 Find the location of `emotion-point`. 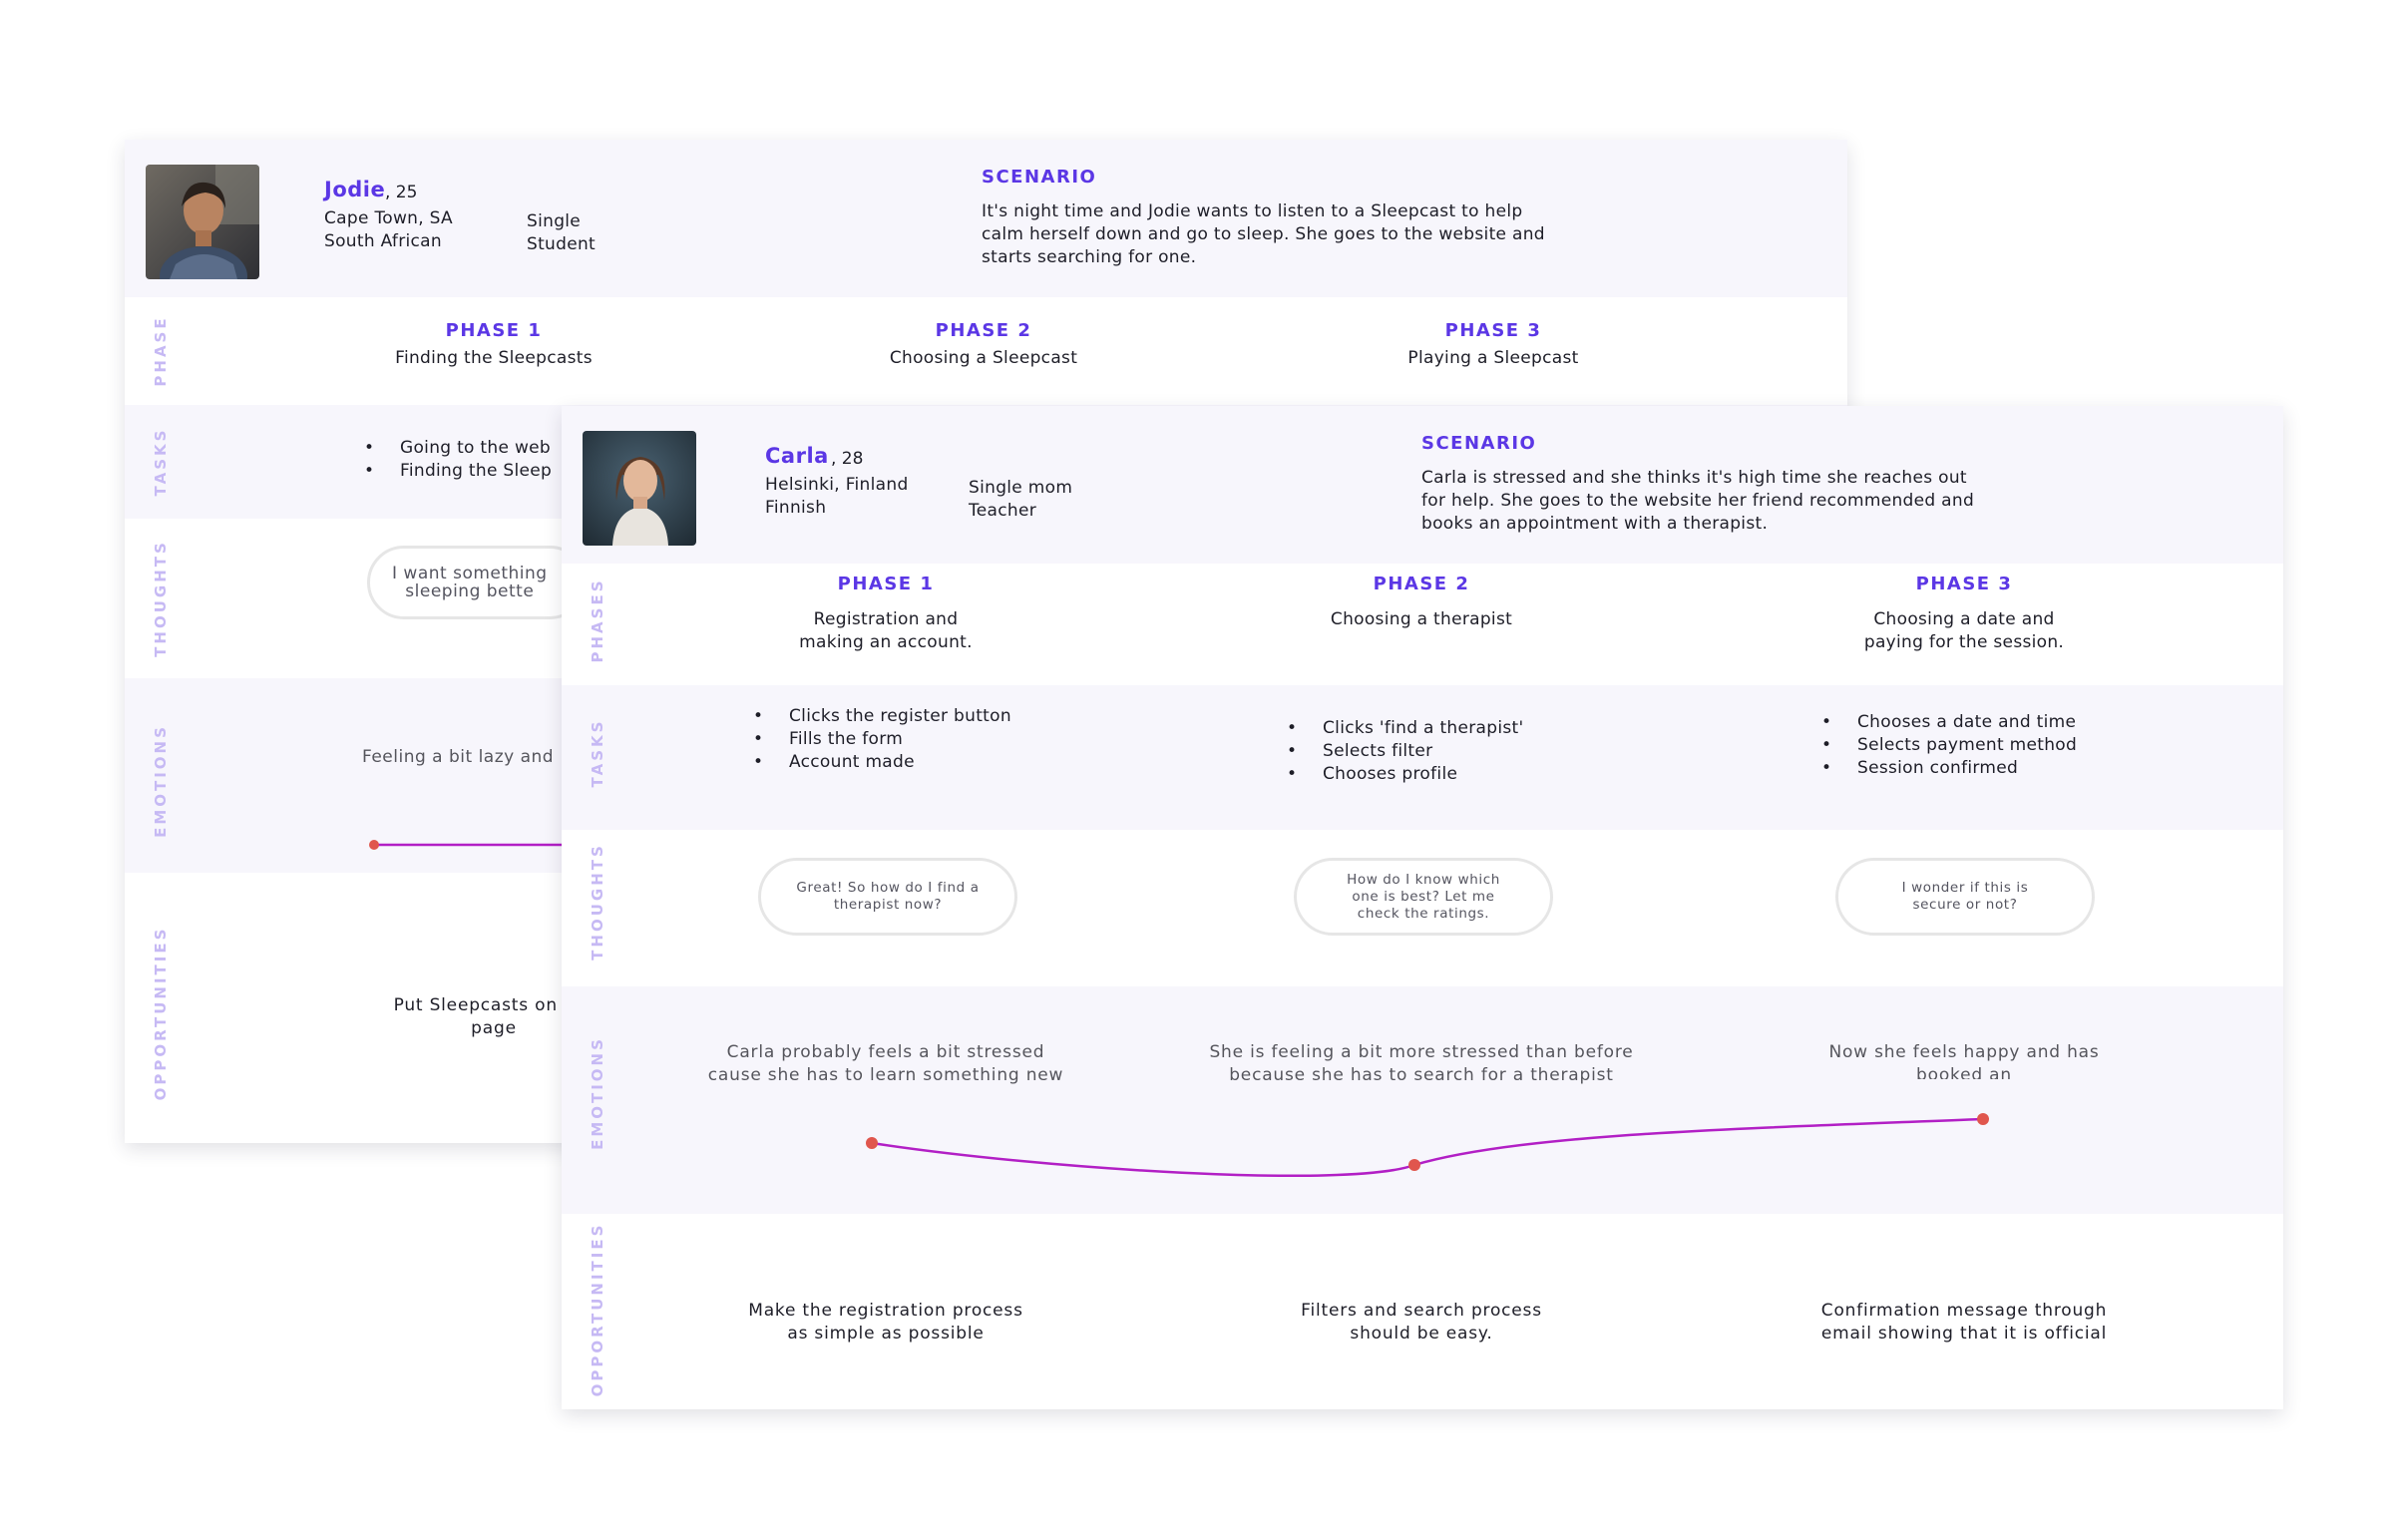

emotion-point is located at coordinates (374, 845).